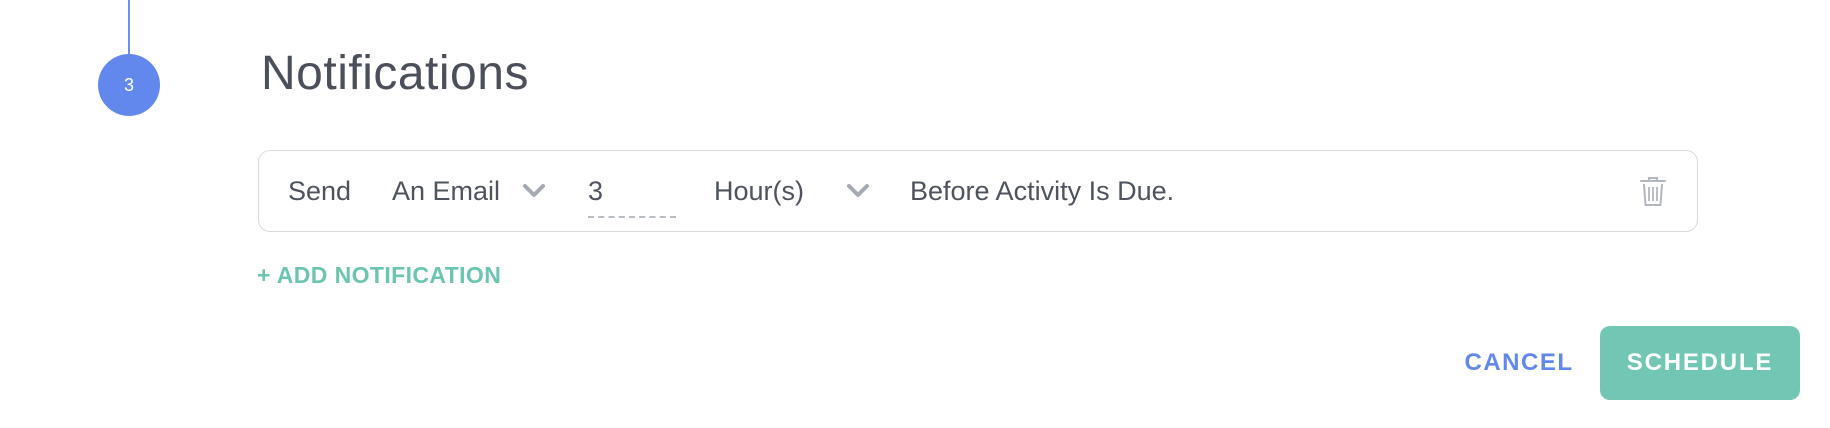  I want to click on step-number: 3, so click(128, 84).